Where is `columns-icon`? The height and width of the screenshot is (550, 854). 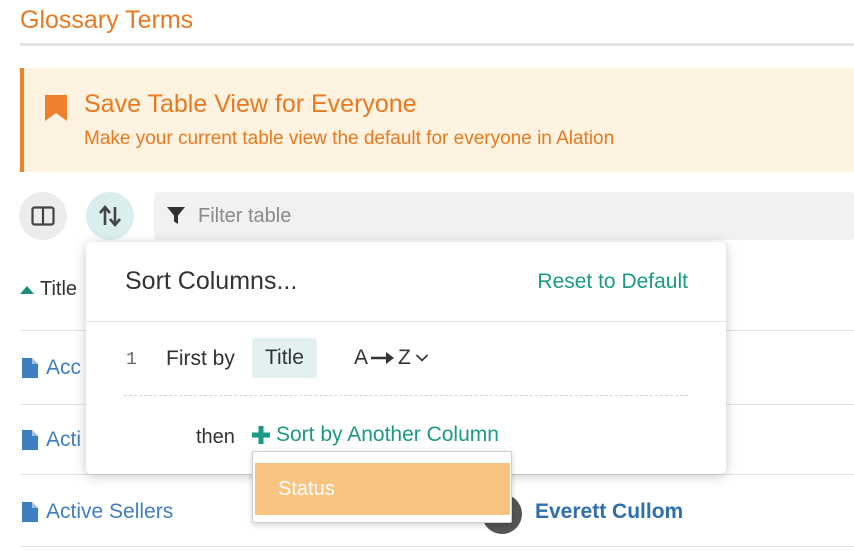 columns-icon is located at coordinates (43, 216).